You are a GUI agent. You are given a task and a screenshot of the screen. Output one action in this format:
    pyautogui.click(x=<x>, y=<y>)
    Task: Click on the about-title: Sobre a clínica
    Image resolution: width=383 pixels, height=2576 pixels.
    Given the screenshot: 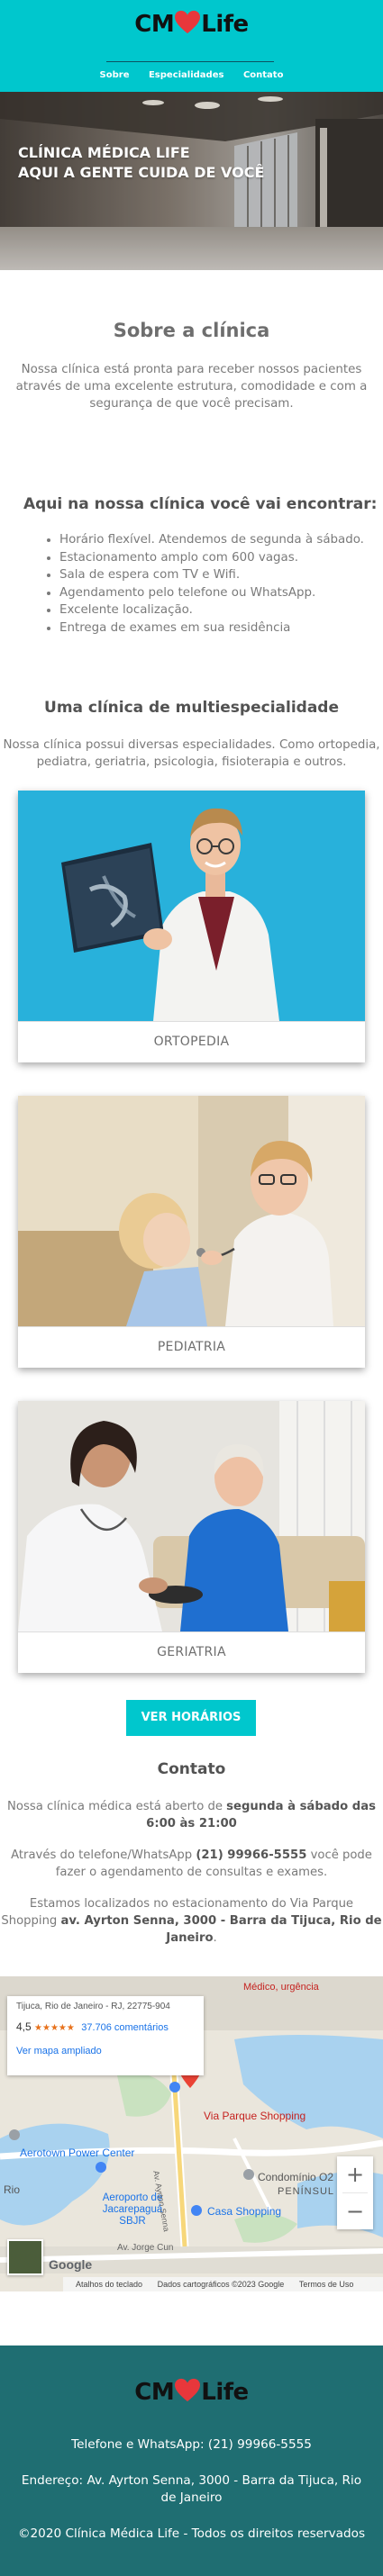 What is the action you would take?
    pyautogui.click(x=192, y=330)
    